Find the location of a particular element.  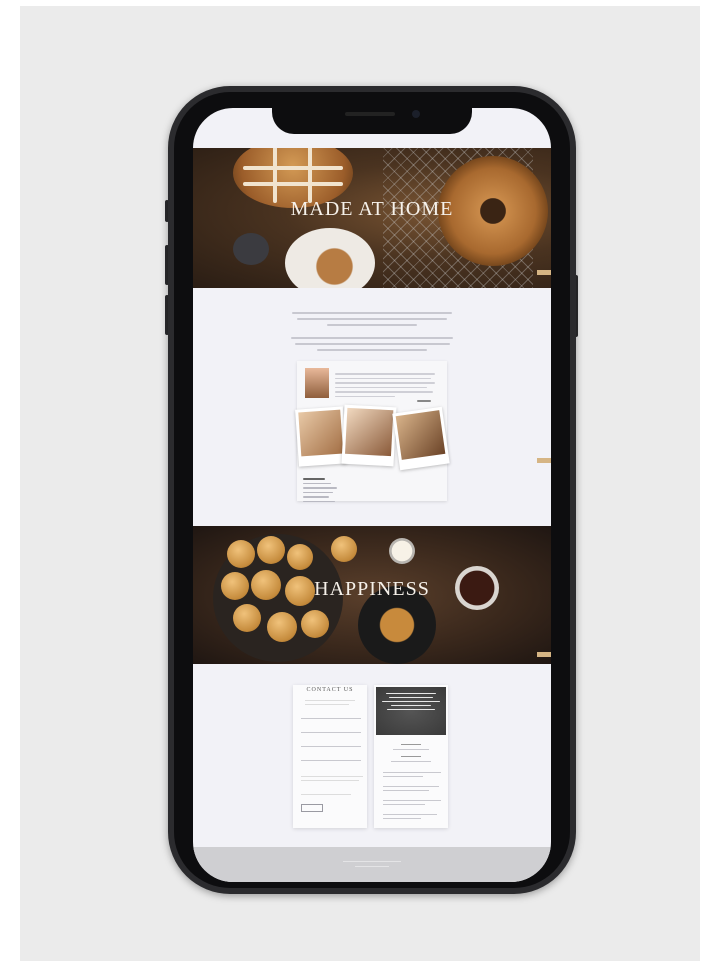

name-field is located at coordinates (331, 718).